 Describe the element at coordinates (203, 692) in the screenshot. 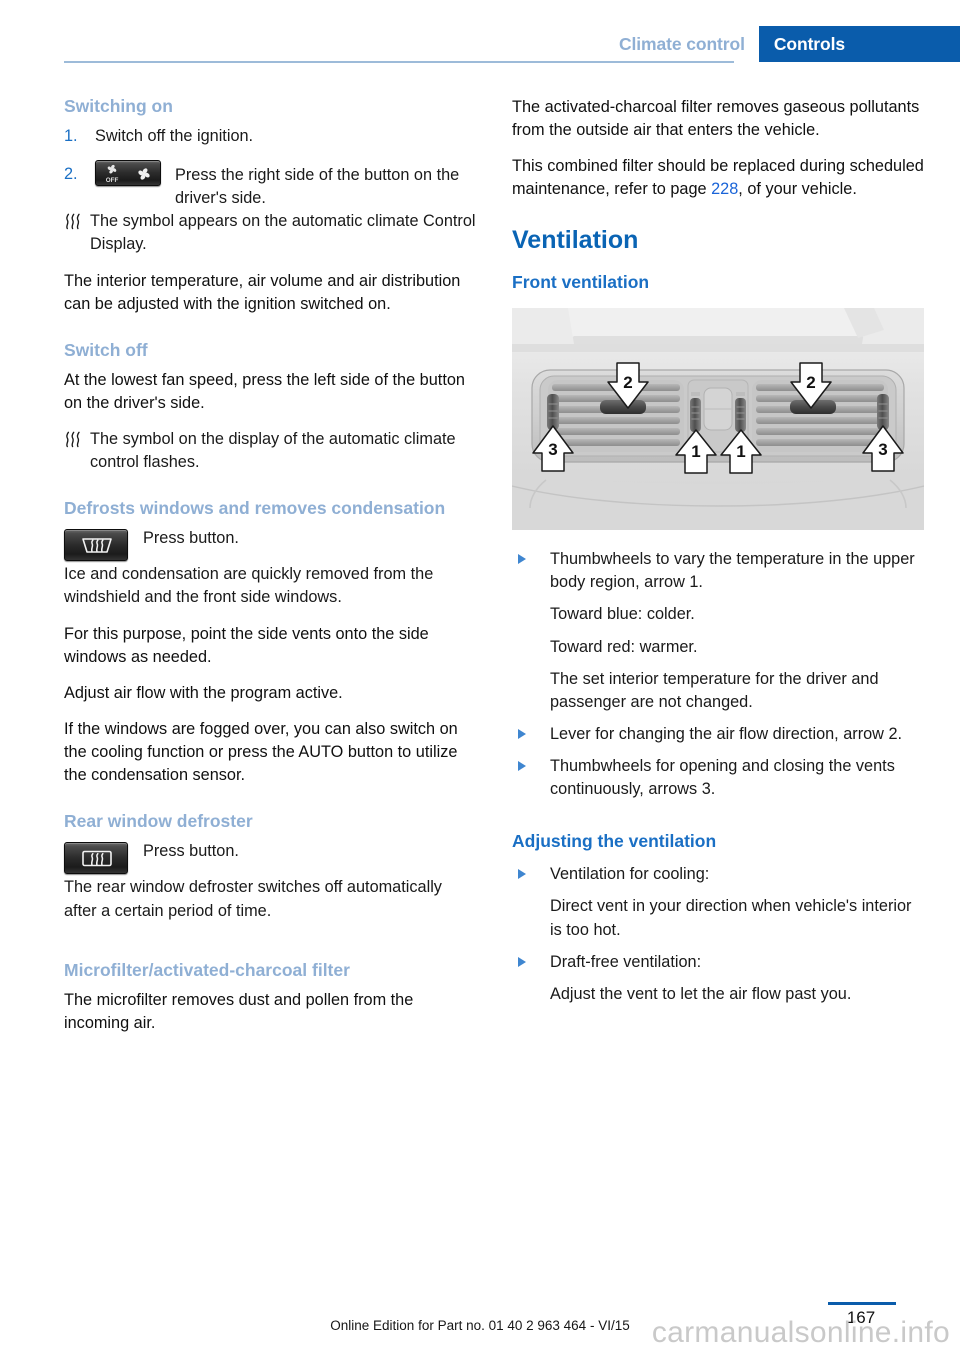

I see `paragraph-adjust-air-flow: Adjust air flow with the program active.` at that location.